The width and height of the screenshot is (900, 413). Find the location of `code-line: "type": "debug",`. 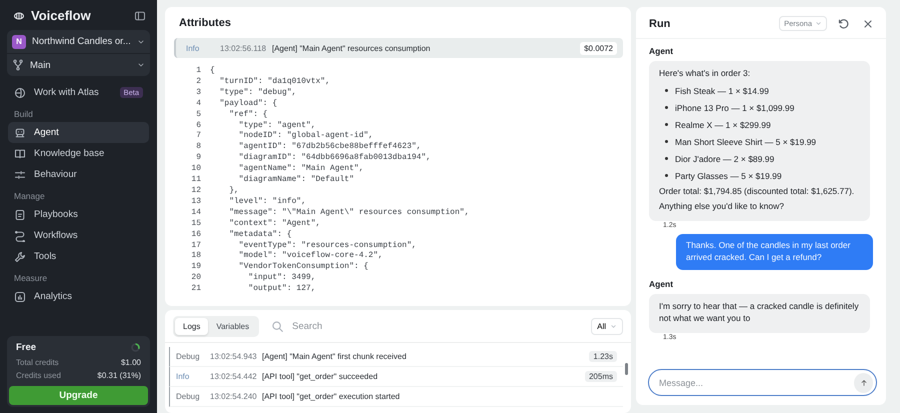

code-line: "type": "debug", is located at coordinates (257, 93).